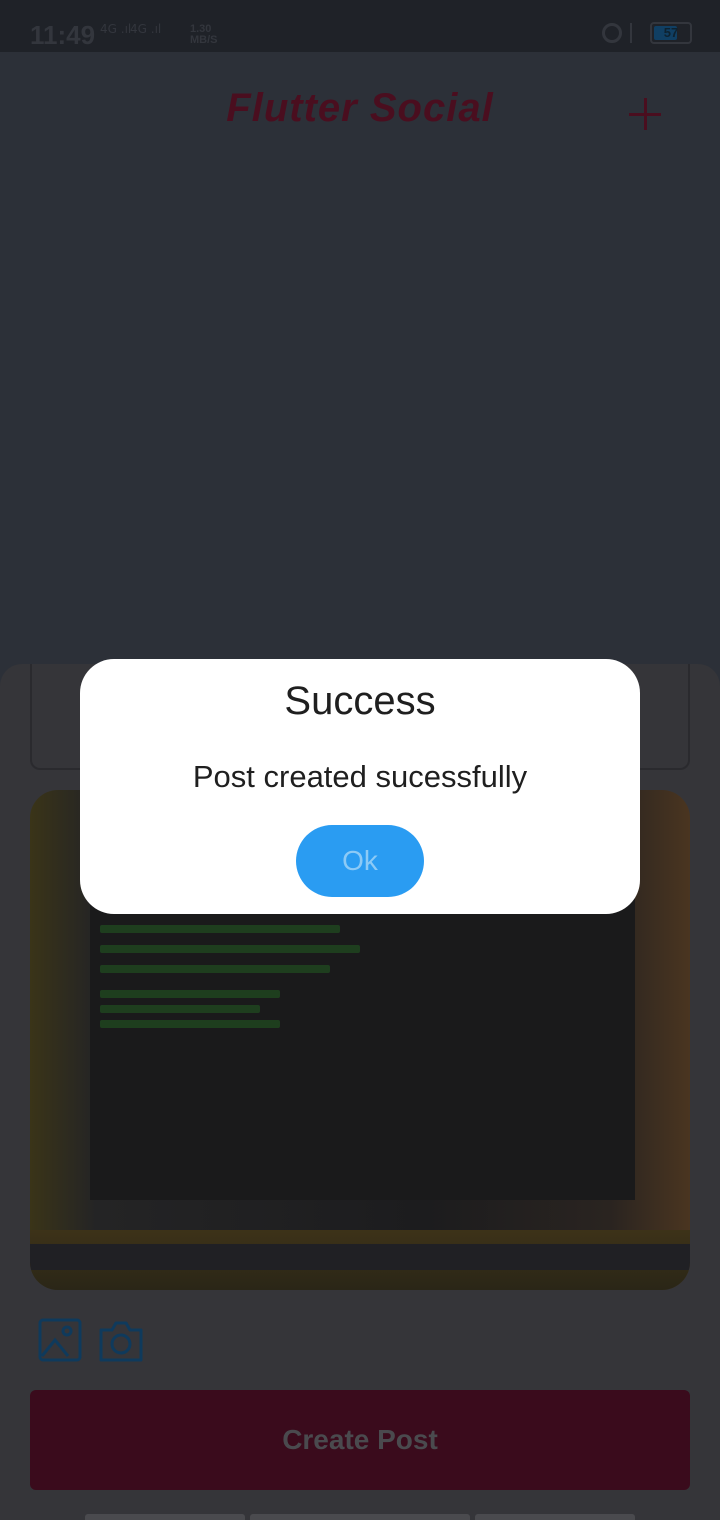 This screenshot has height=1520, width=720. I want to click on app-bar: Flutter Social, so click(360, 107).